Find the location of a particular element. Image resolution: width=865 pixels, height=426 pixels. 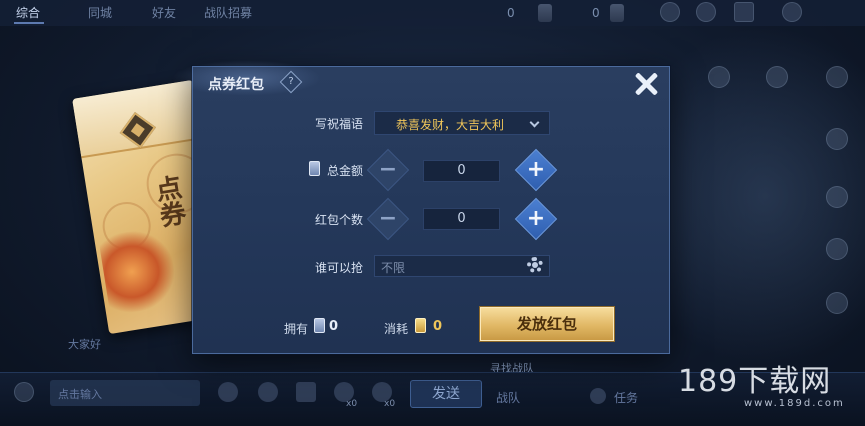

who-can-grab-field: 不限 is located at coordinates (462, 266).